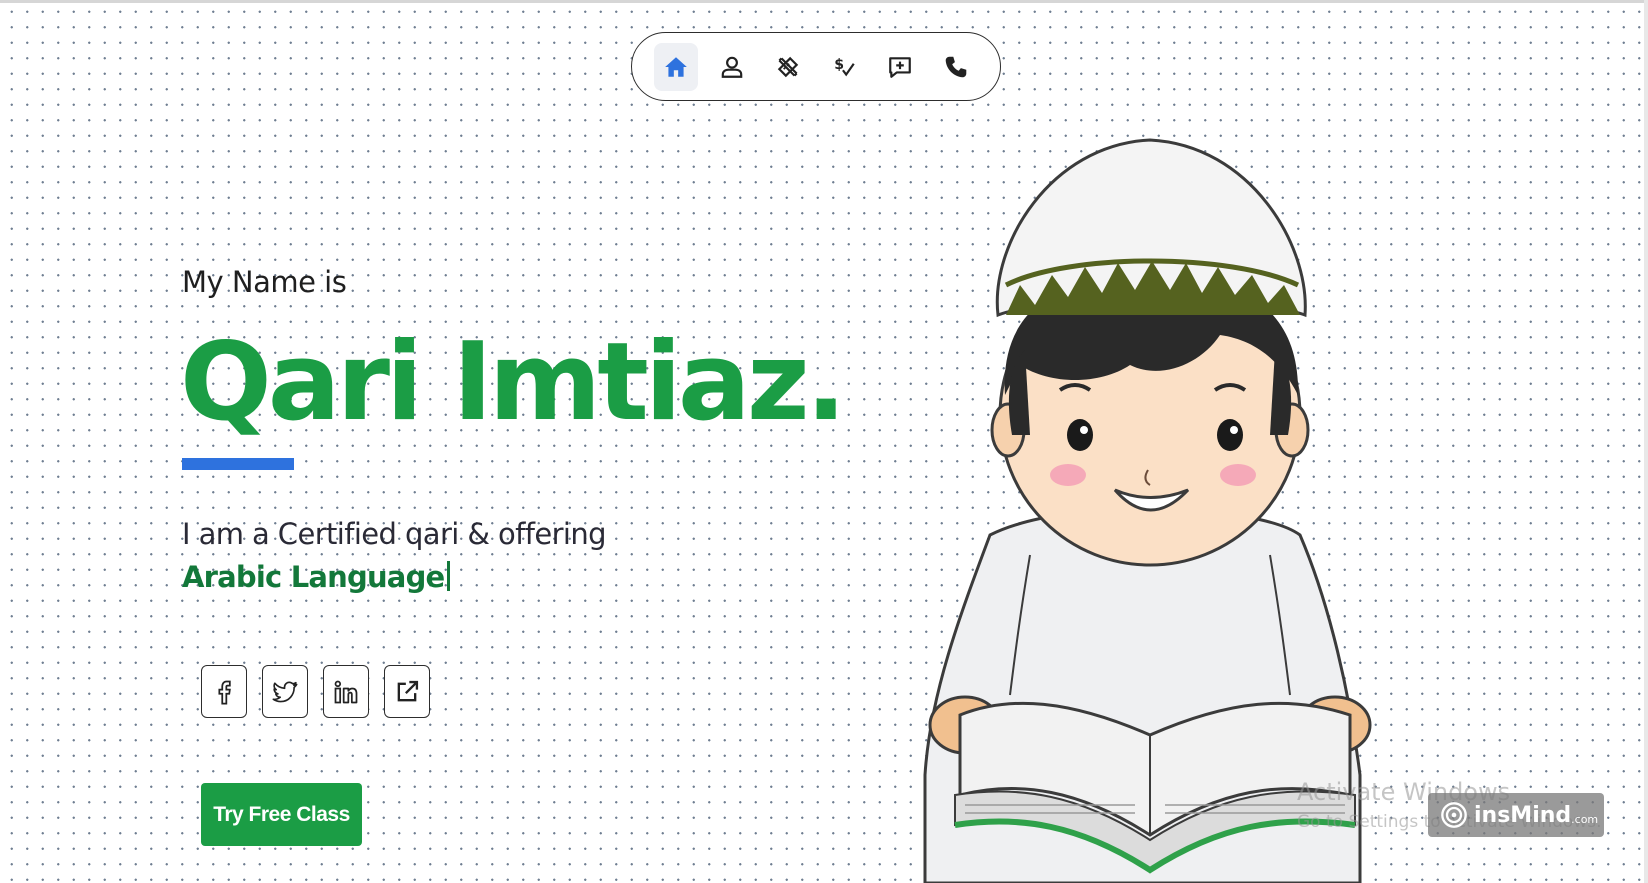  What do you see at coordinates (264, 282) in the screenshot?
I see `intro-text: My Name is` at bounding box center [264, 282].